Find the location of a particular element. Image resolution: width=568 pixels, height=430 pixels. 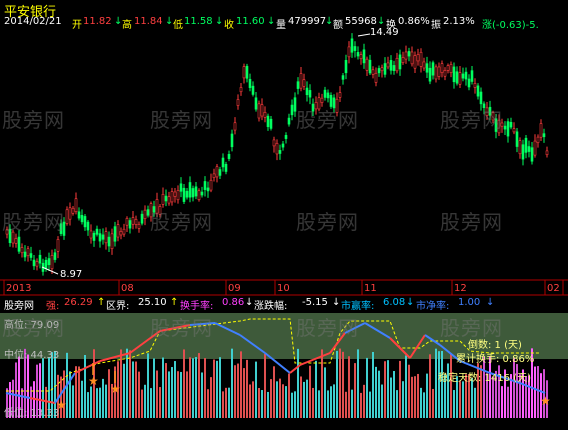

xaxis-02: 02 is located at coordinates (553, 288).